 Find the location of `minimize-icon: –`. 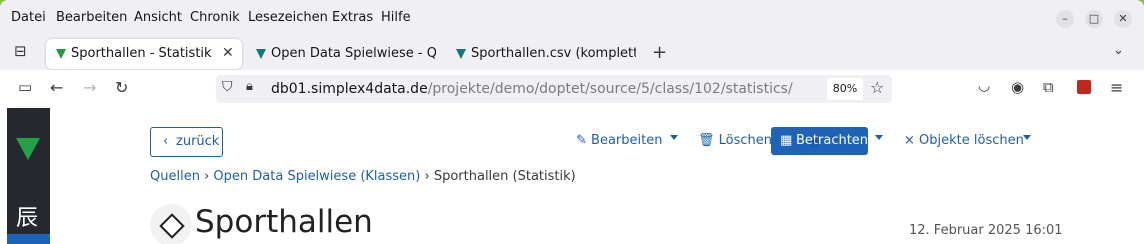

minimize-icon: – is located at coordinates (1065, 19).